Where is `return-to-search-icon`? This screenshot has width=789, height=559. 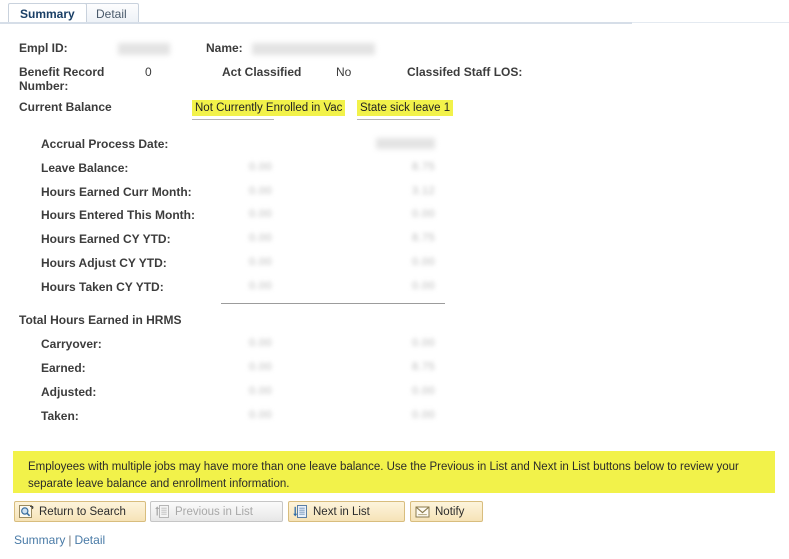 return-to-search-icon is located at coordinates (26, 511).